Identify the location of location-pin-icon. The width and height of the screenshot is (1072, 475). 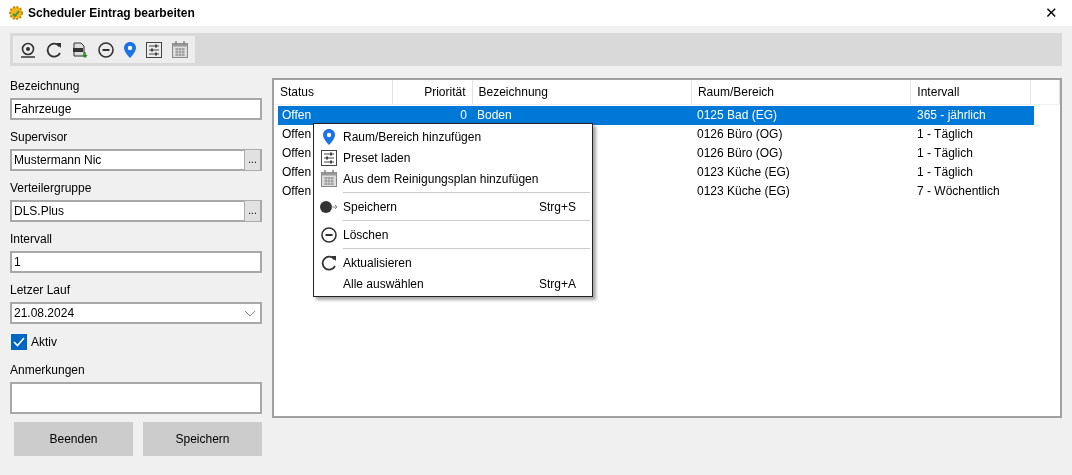
(328, 136).